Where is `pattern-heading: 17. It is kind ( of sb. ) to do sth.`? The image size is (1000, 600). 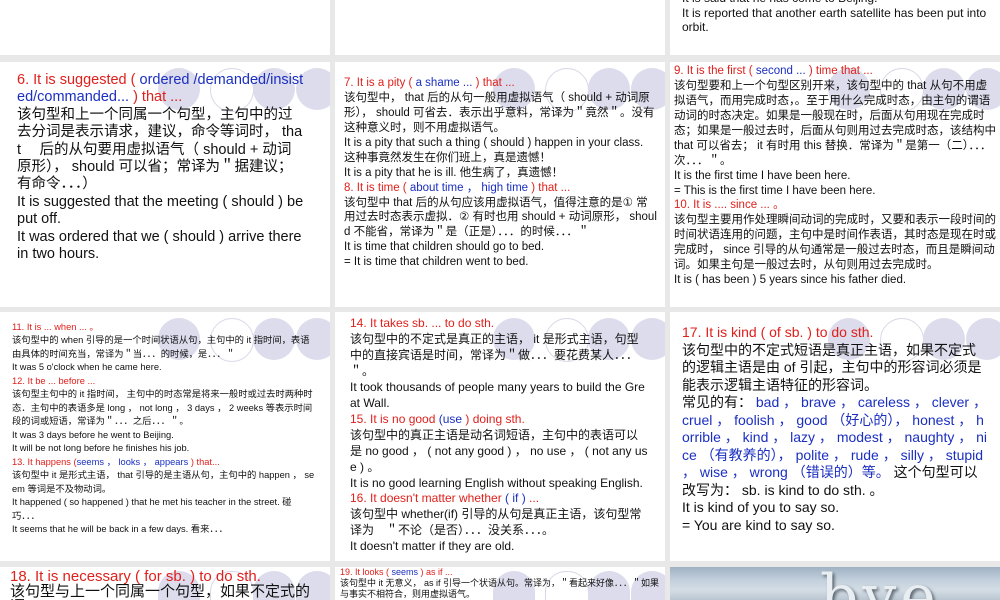 pattern-heading: 17. It is kind ( of sb. ) to do sth. is located at coordinates (778, 332).